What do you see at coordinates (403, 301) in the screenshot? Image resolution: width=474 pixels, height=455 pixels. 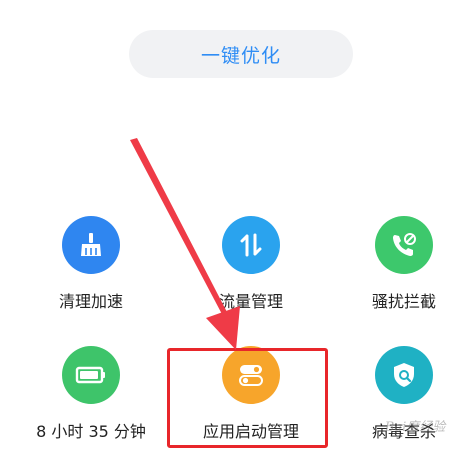 I see `tile-label: 骚扰拦截` at bounding box center [403, 301].